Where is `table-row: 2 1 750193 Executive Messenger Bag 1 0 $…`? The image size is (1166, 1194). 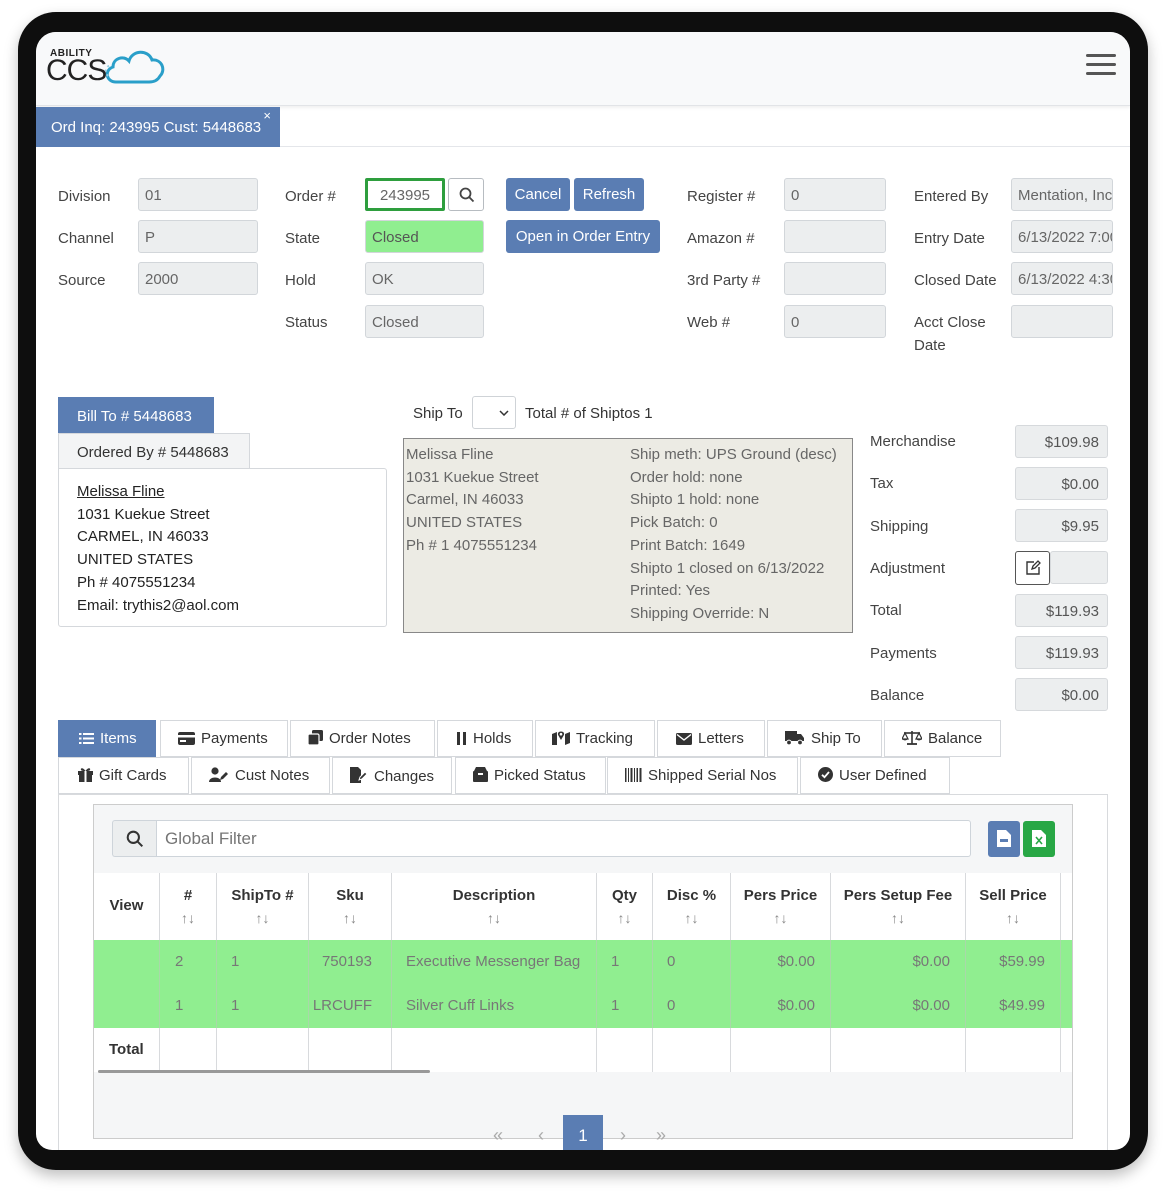
table-row: 2 1 750193 Executive Messenger Bag 1 0 $… is located at coordinates (583, 962).